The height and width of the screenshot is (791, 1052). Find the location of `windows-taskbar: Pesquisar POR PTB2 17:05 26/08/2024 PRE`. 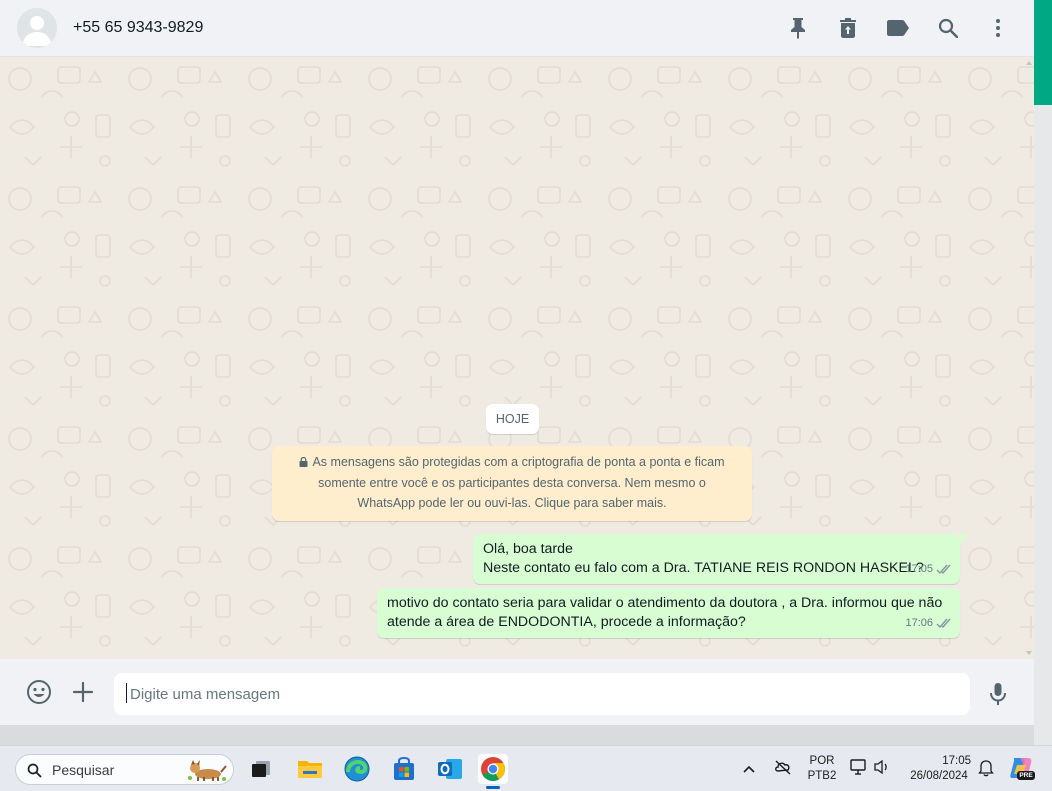

windows-taskbar: Pesquisar POR PTB2 17:05 26/08/2024 PRE is located at coordinates (526, 768).